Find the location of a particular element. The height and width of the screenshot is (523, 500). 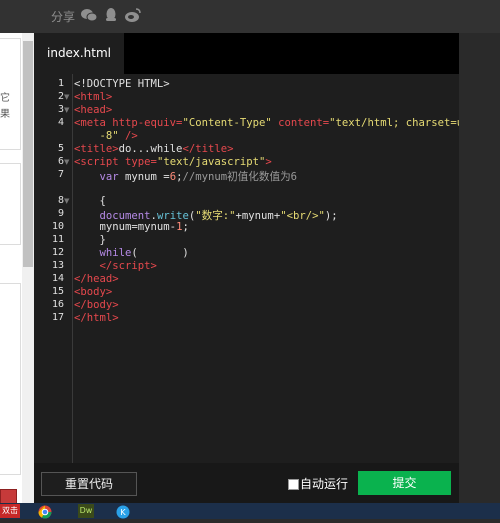

code-line: </html> is located at coordinates (96, 318).